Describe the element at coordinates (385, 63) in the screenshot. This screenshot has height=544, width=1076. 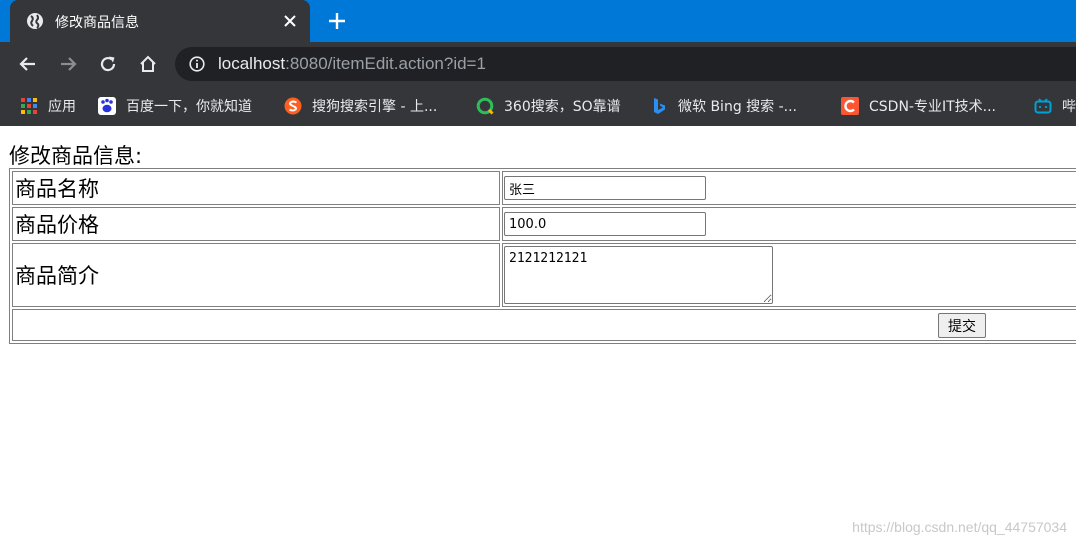
I see `url-path: :8080/itemEdit.action?id=1` at that location.